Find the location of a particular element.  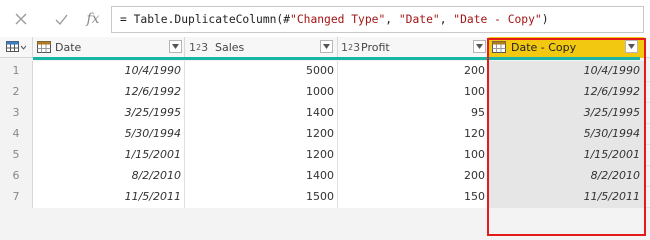

table-cell-date: 10/4/1990 is located at coordinates (109, 71).